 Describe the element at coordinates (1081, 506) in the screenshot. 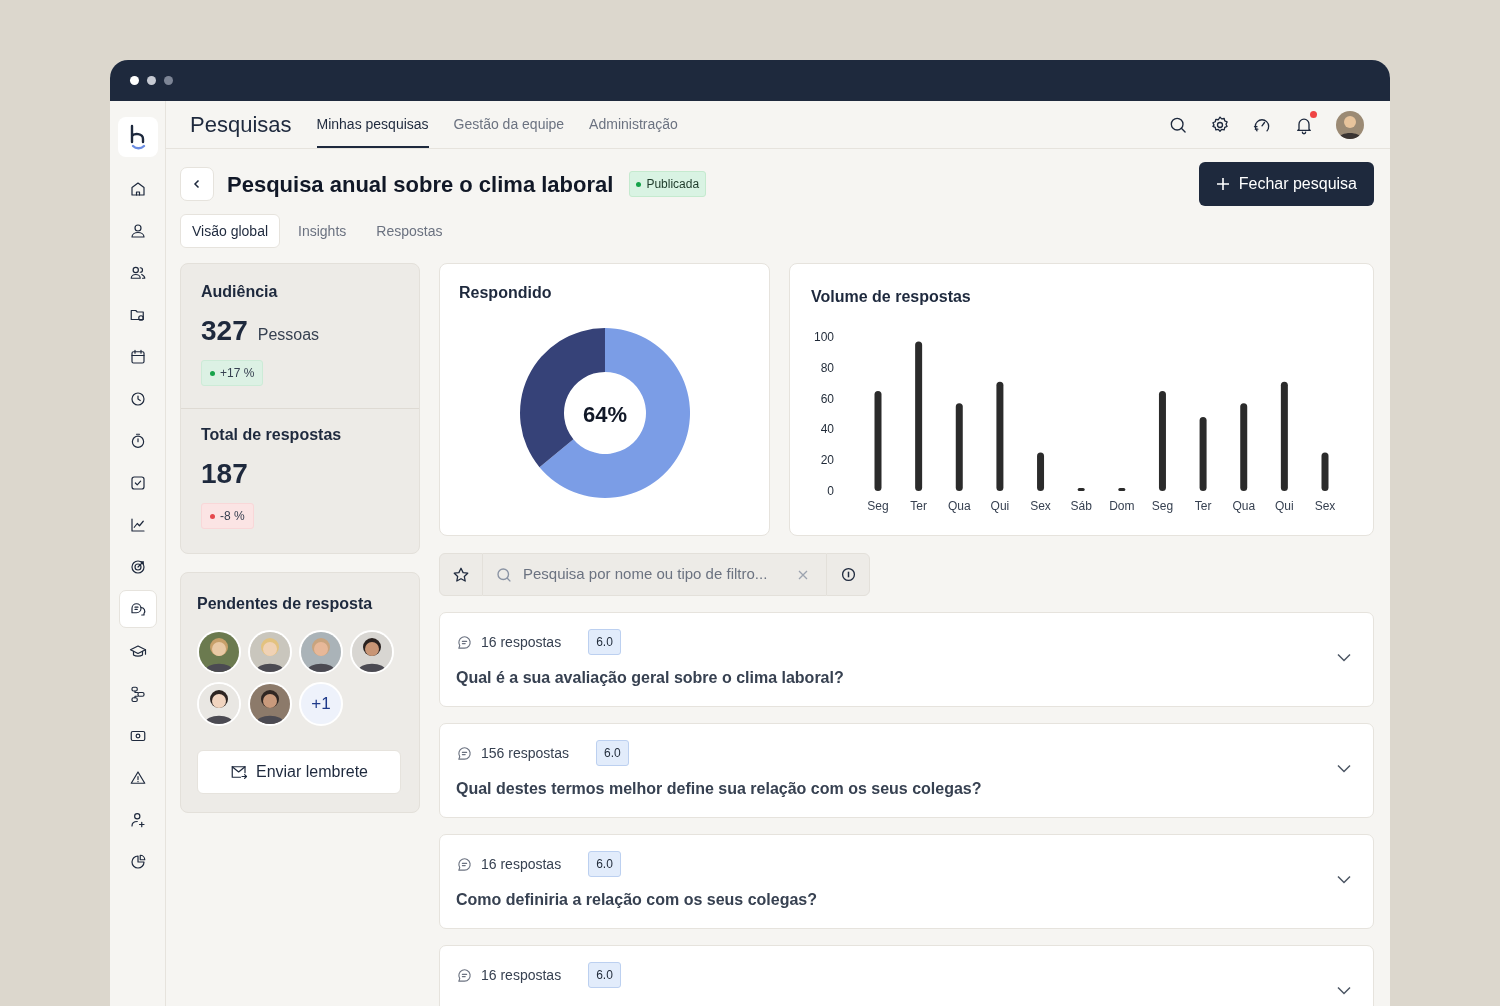

I see `axis-label: Sáb` at that location.